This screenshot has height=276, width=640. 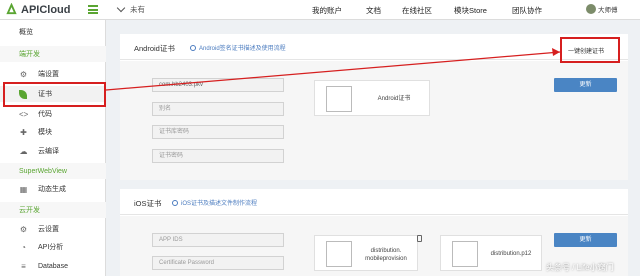 What do you see at coordinates (23, 247) in the screenshot?
I see `chart-icon: ◔` at bounding box center [23, 247].